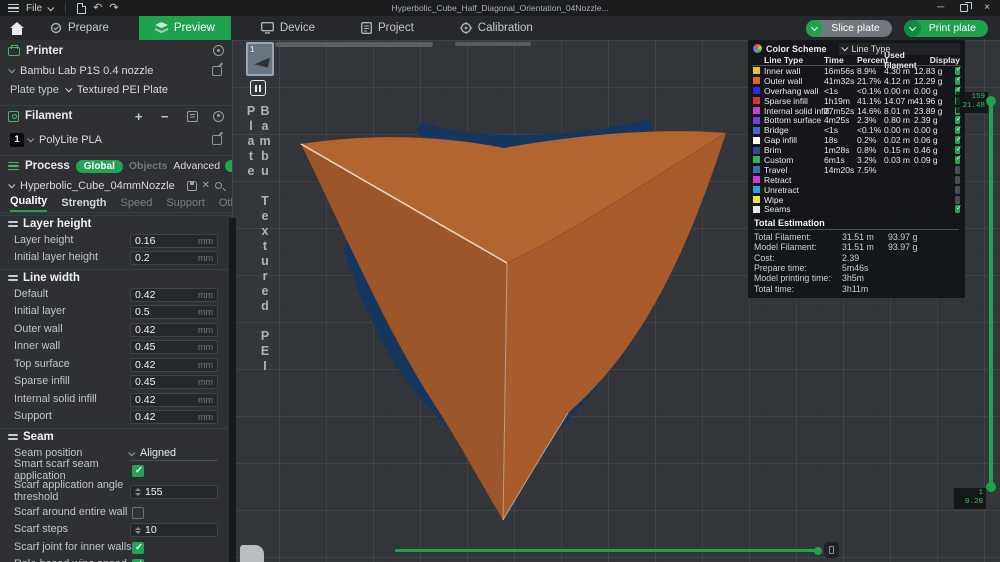 Image resolution: width=1000 pixels, height=562 pixels. What do you see at coordinates (496, 28) in the screenshot?
I see `tab-calibration: Calibration` at bounding box center [496, 28].